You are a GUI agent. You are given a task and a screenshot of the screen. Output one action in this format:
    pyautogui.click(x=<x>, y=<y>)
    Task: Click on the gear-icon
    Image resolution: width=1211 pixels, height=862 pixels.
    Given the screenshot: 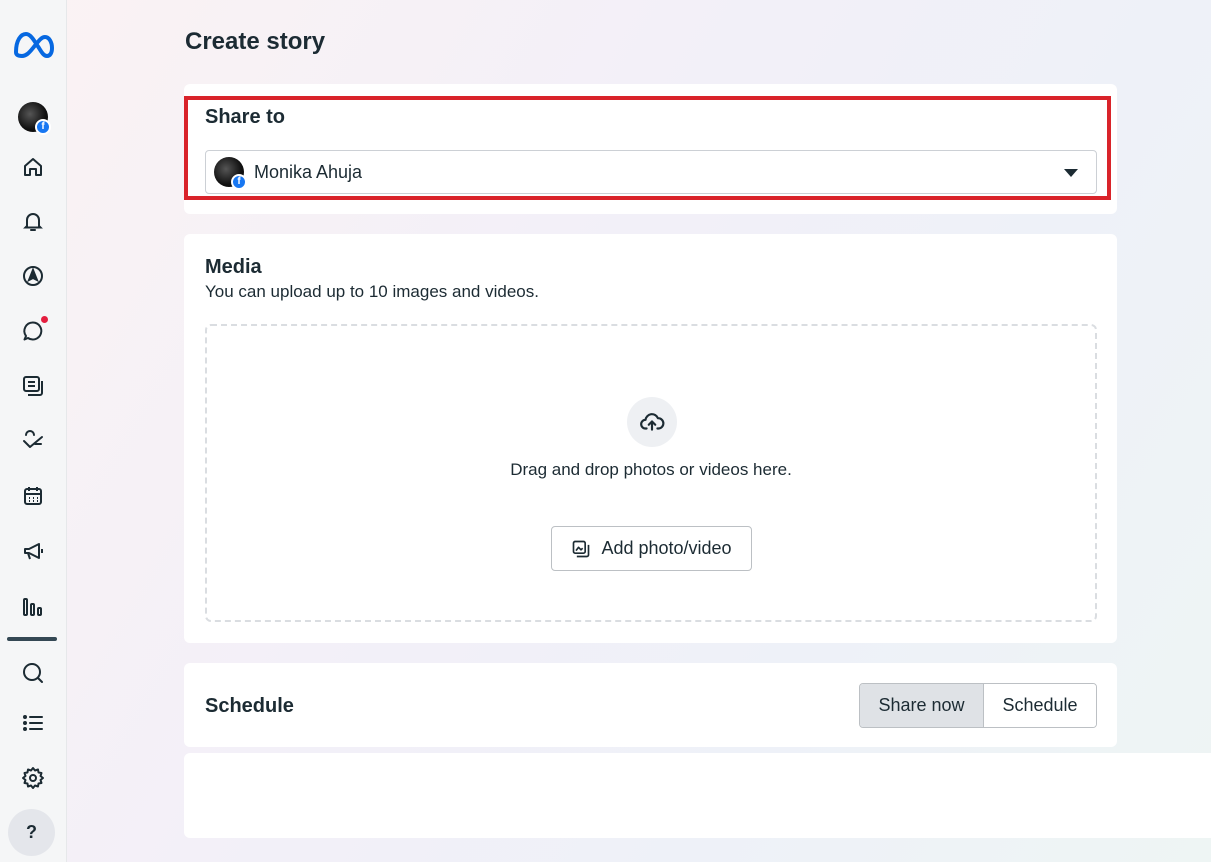 What is the action you would take?
    pyautogui.click(x=33, y=778)
    